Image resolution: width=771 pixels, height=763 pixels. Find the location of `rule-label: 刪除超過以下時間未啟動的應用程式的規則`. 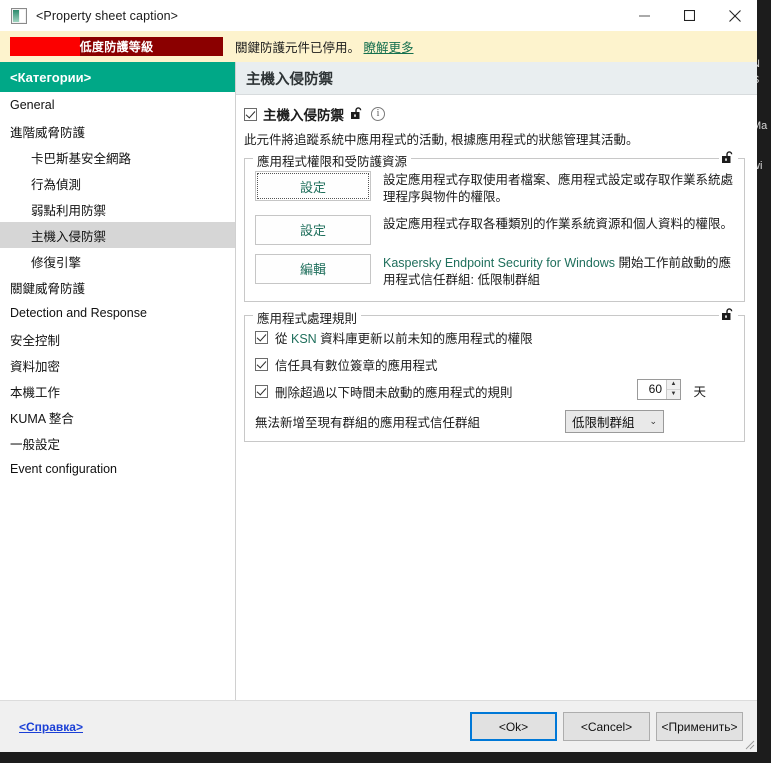

rule-label: 刪除超過以下時間未啟動的應用程式的規則 is located at coordinates (394, 392).